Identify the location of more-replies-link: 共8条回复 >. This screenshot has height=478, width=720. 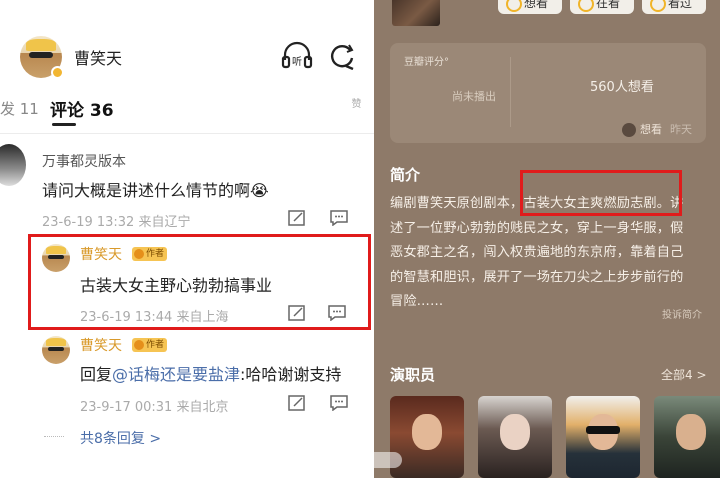
(120, 438).